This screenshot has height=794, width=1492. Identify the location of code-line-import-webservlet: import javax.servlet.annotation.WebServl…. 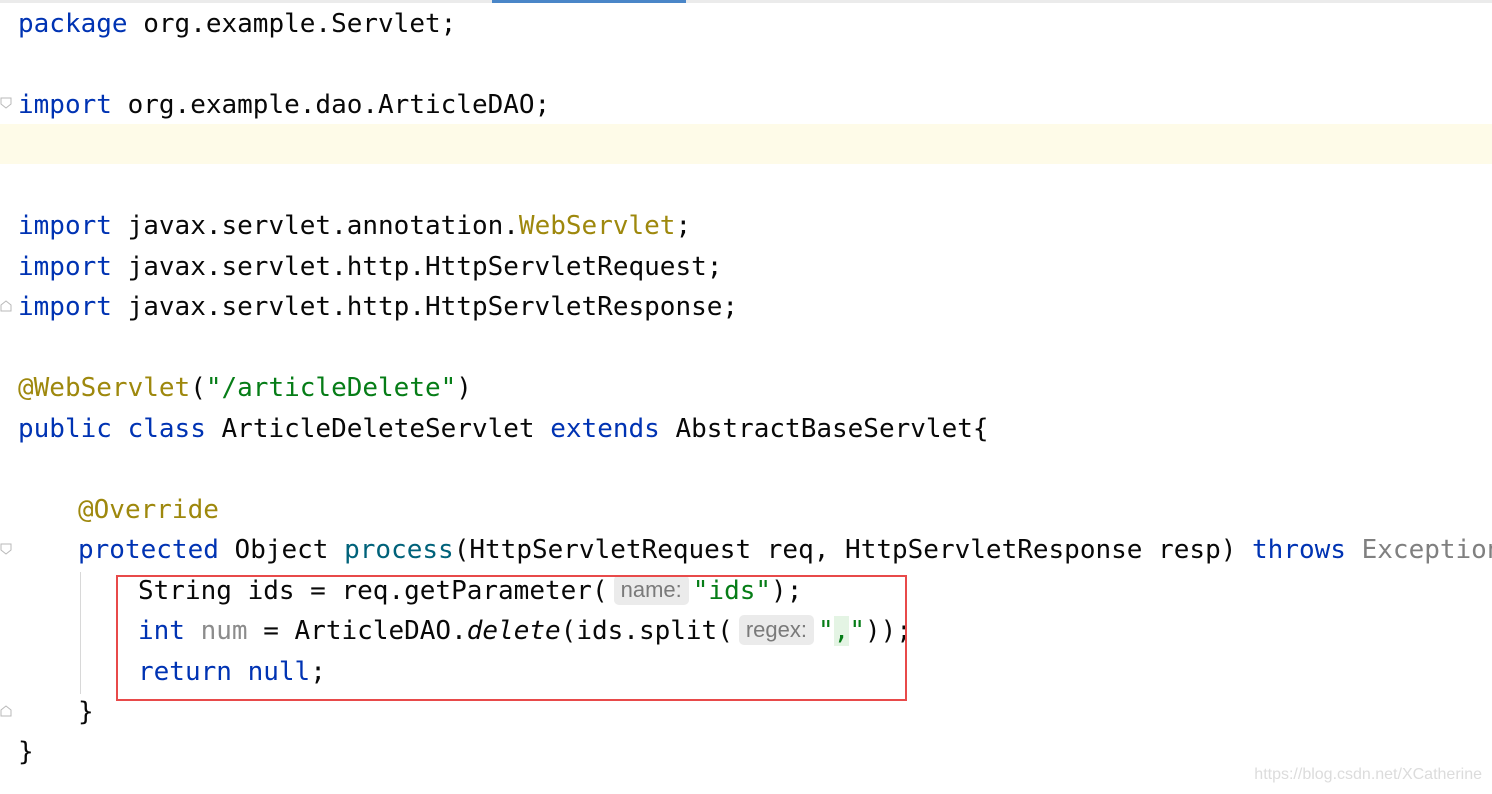
(354, 226).